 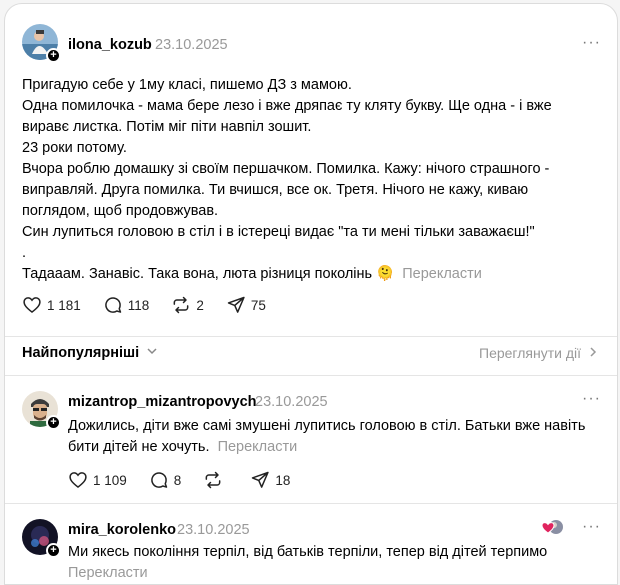 What do you see at coordinates (190, 480) in the screenshot?
I see `reply-actions: 1 109 8 18` at bounding box center [190, 480].